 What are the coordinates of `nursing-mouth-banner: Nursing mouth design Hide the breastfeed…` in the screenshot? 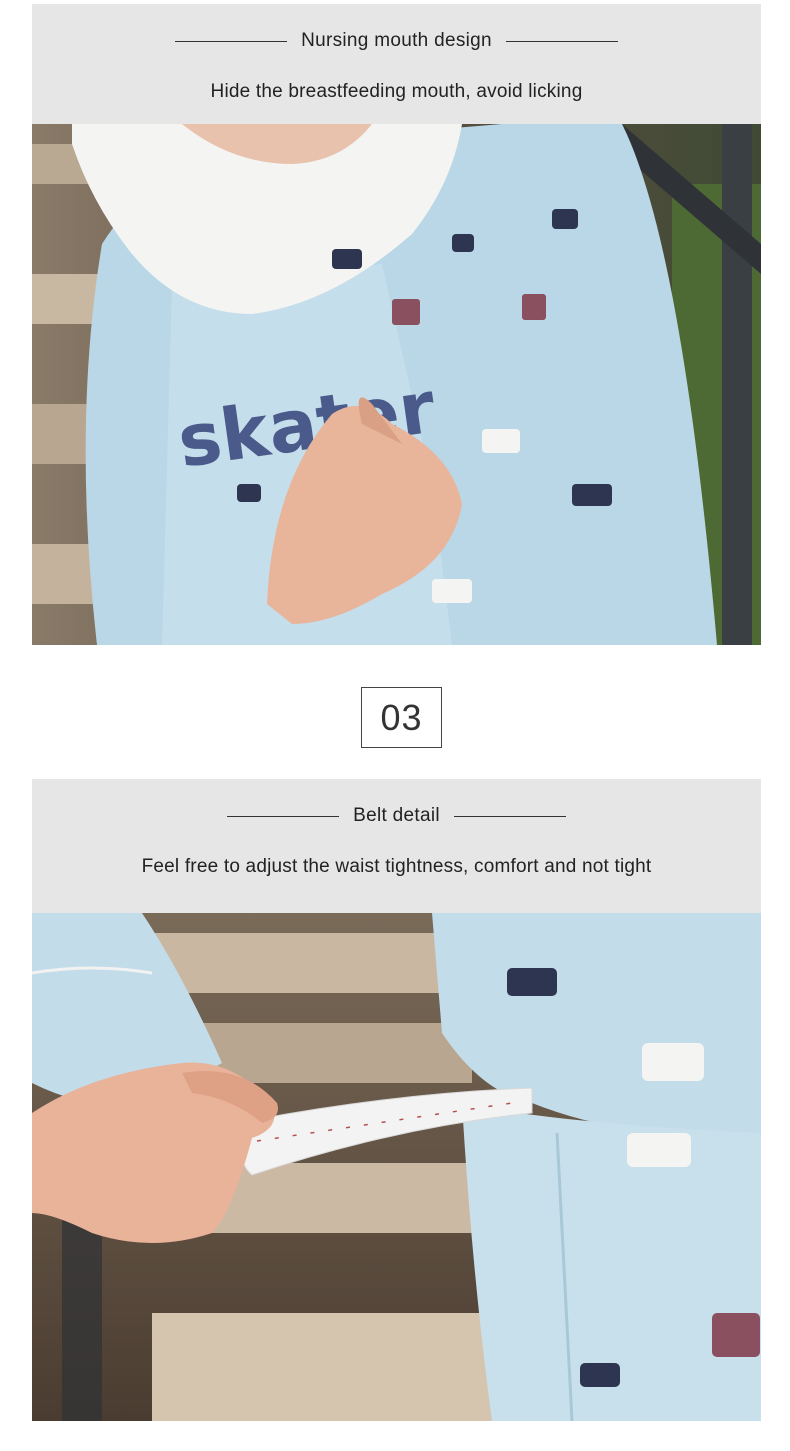 It's located at (396, 64).